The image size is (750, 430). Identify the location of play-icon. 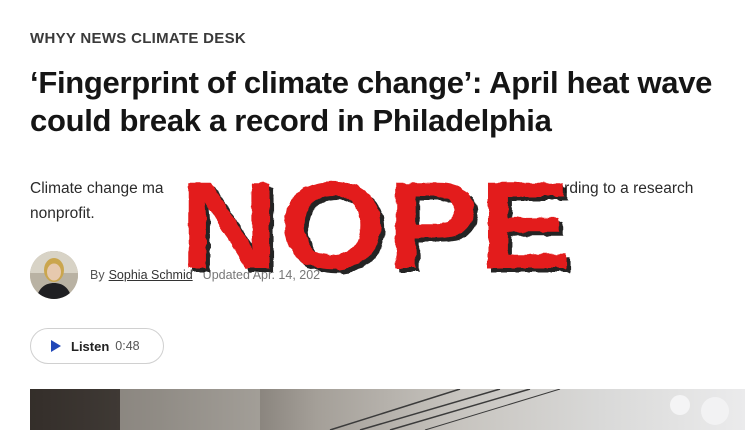
(56, 346).